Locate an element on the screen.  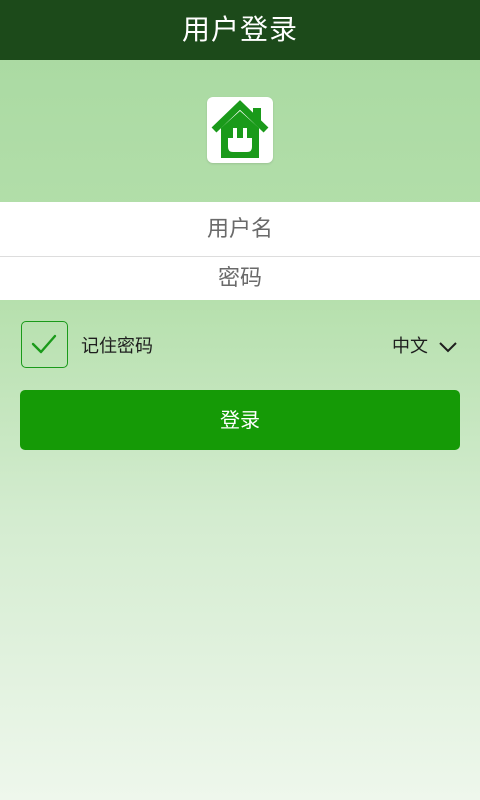
language-label: 中文 is located at coordinates (410, 346).